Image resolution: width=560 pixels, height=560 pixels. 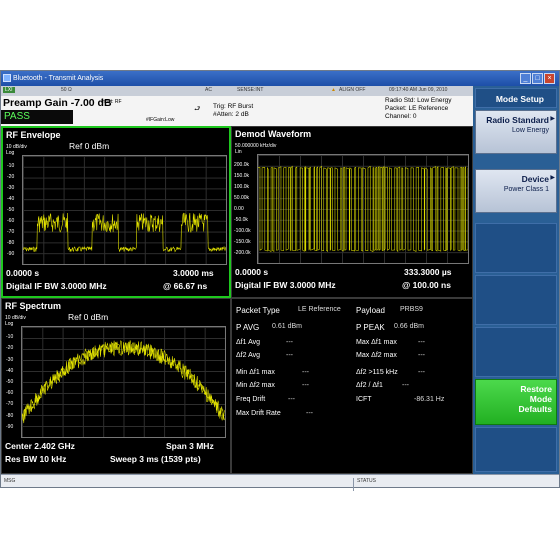 What do you see at coordinates (516, 191) in the screenshot?
I see `device-softkey: ▶ Device Power Class 1` at bounding box center [516, 191].